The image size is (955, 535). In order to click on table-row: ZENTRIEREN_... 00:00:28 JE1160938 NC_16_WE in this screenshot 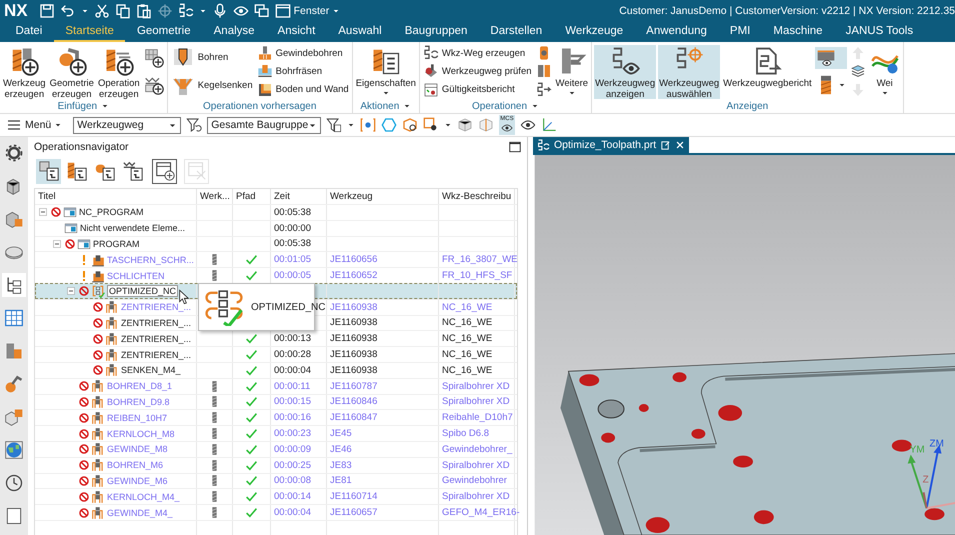, I will do `click(276, 354)`.